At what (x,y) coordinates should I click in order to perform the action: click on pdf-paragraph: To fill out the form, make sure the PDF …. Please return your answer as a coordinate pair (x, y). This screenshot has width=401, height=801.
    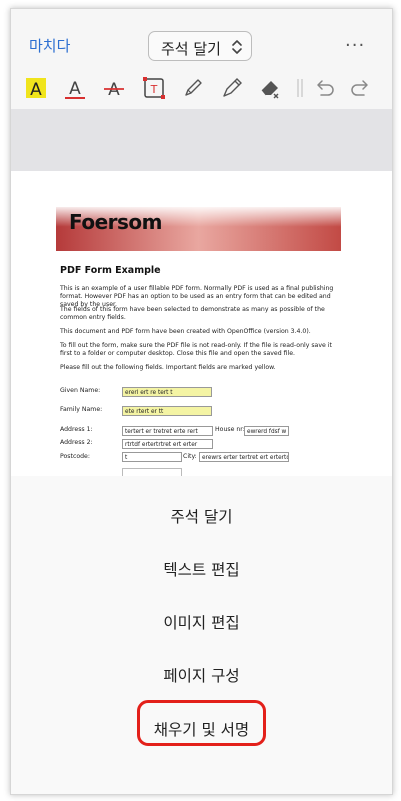
    Looking at the image, I should click on (196, 349).